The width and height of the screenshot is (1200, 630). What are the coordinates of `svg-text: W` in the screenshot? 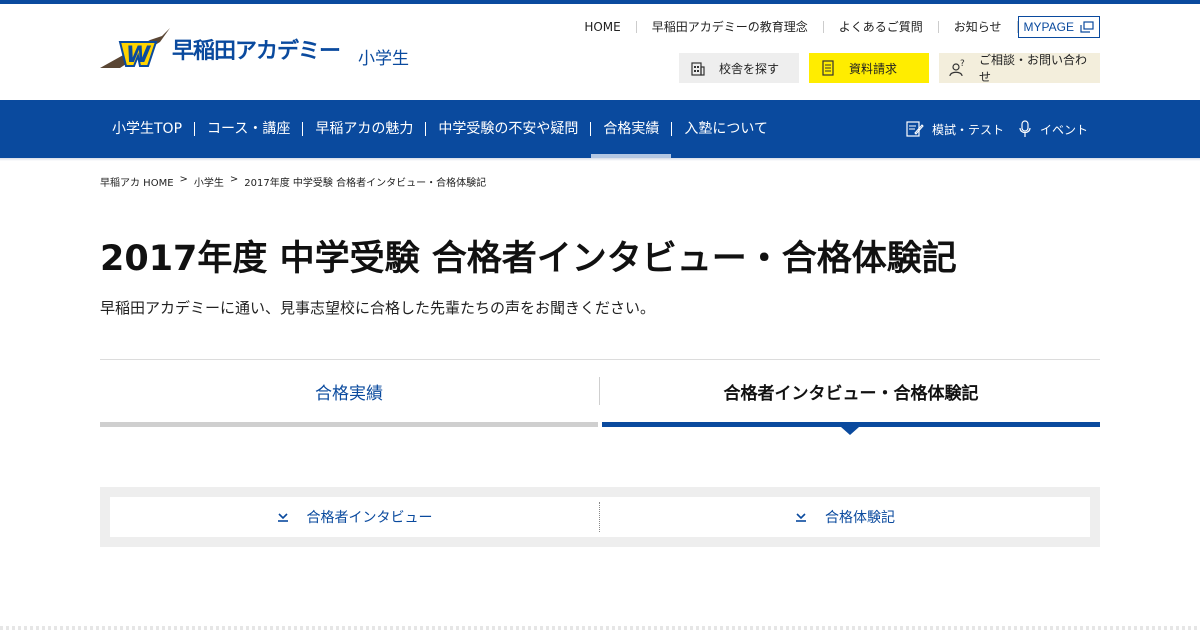 It's located at (139, 55).